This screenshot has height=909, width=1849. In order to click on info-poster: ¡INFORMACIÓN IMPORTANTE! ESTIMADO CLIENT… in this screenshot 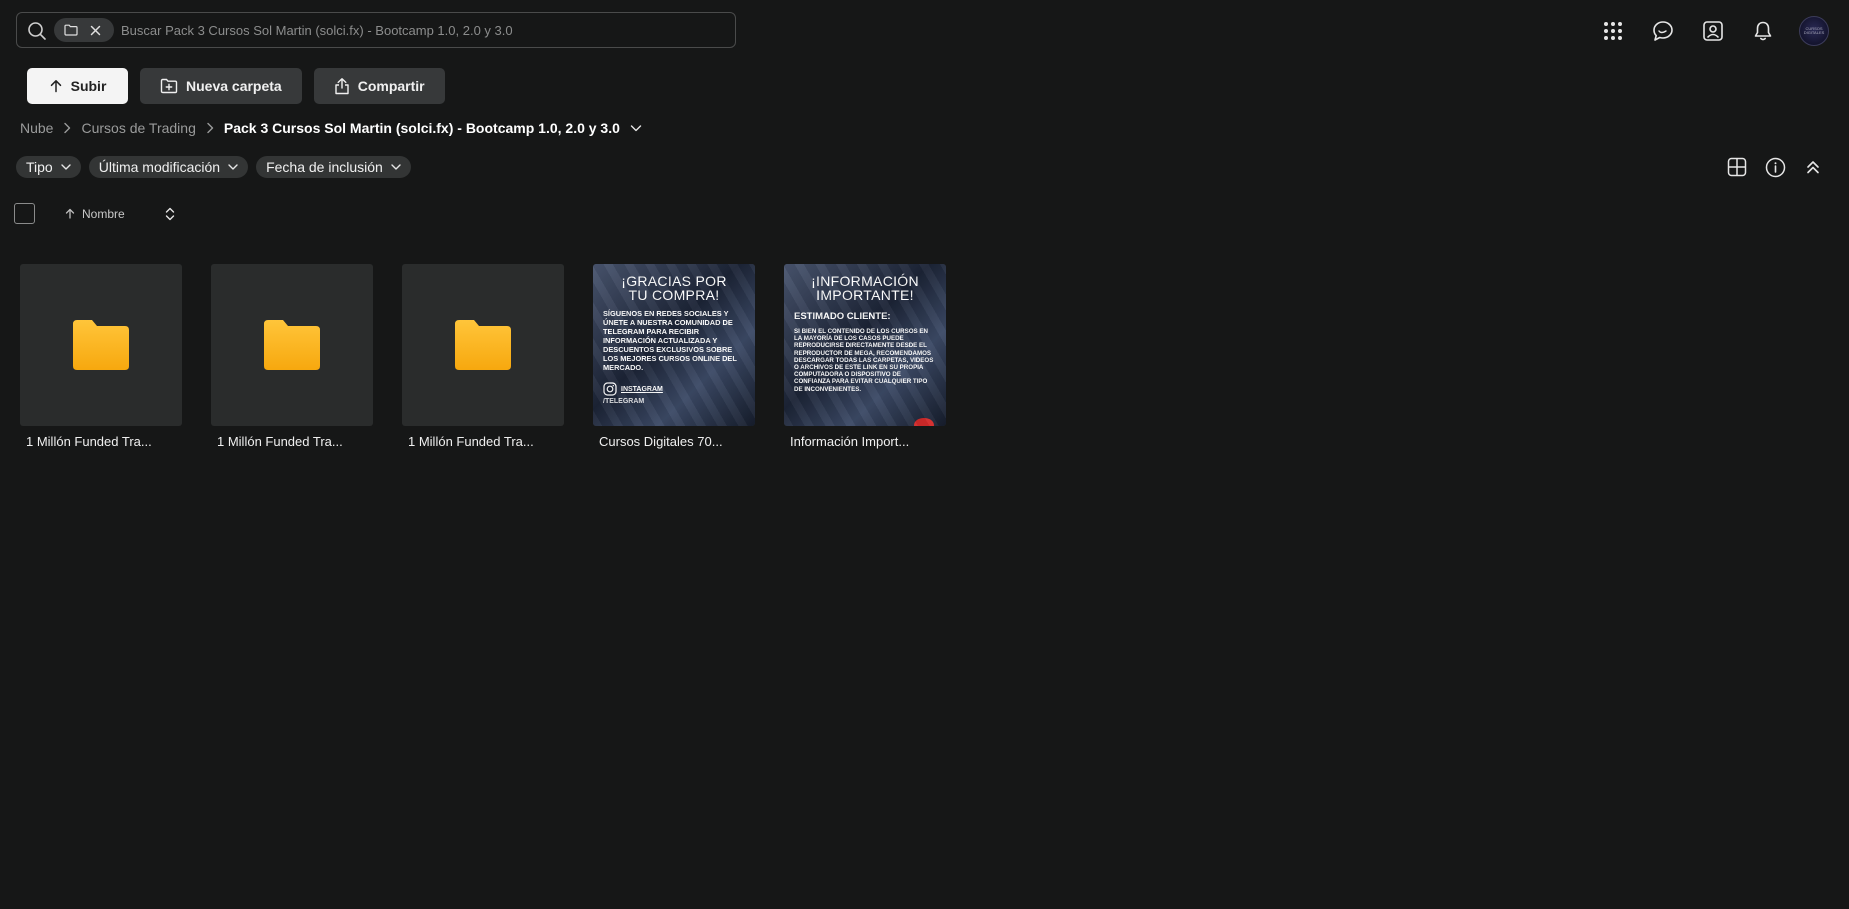, I will do `click(865, 345)`.